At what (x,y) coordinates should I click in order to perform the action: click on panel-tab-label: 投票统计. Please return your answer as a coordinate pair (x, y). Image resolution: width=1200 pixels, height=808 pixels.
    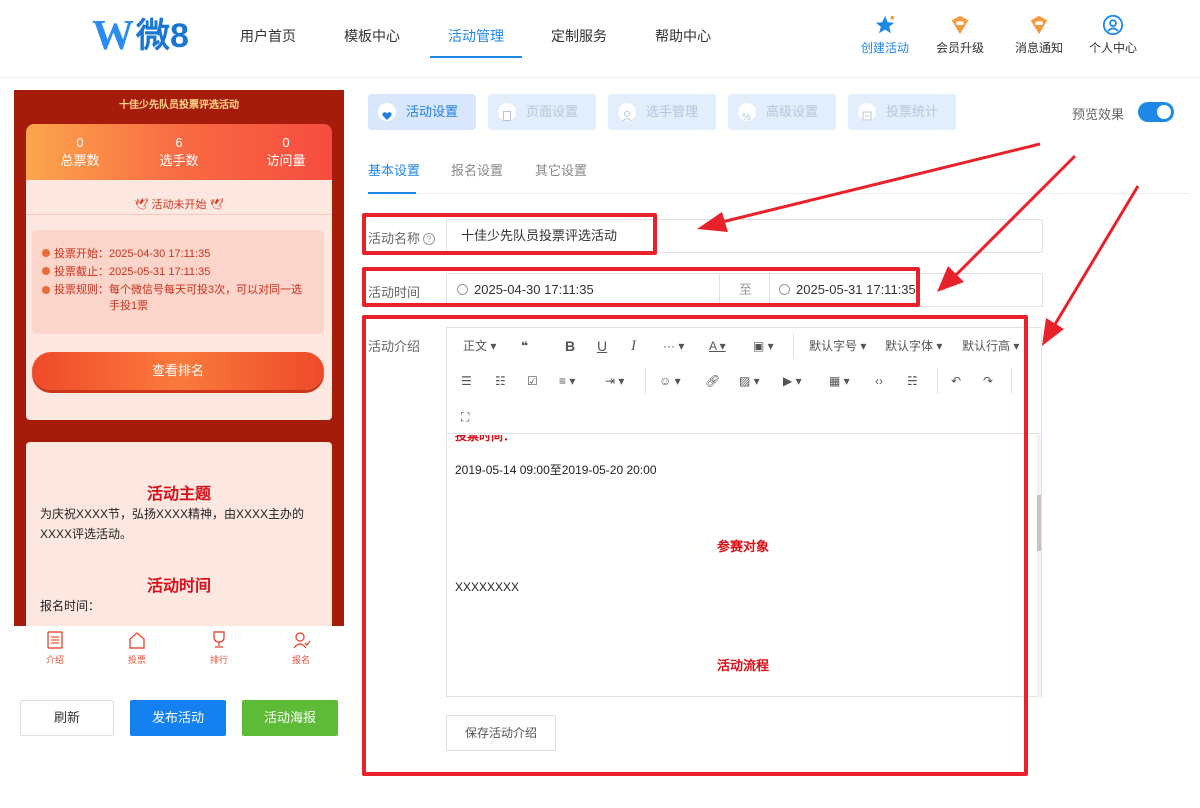
    Looking at the image, I should click on (912, 111).